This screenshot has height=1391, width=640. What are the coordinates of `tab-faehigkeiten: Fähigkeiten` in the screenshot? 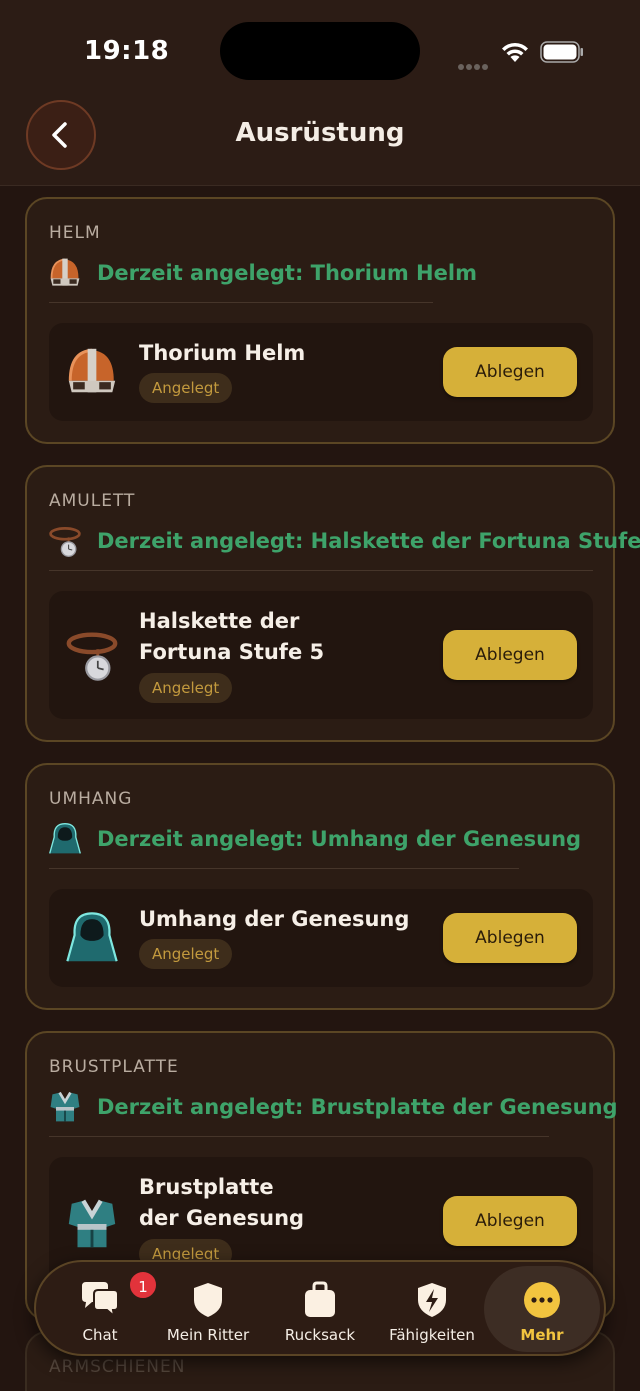 It's located at (432, 1309).